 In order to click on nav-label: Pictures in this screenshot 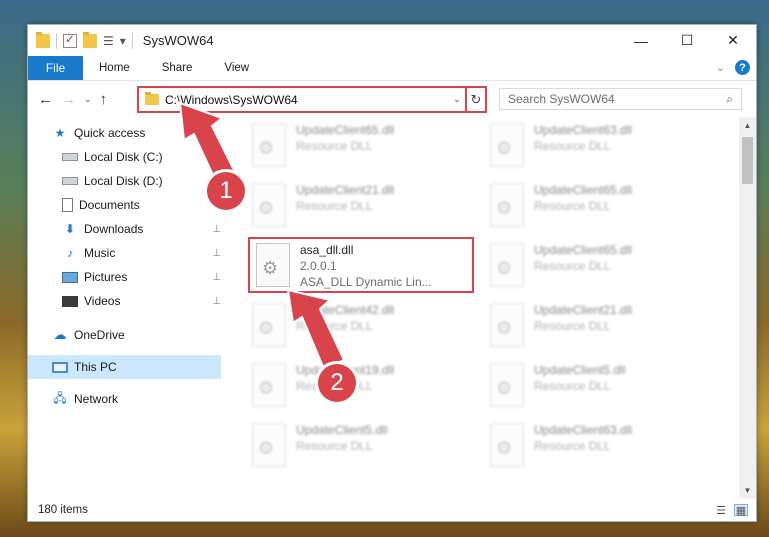, I will do `click(106, 277)`.